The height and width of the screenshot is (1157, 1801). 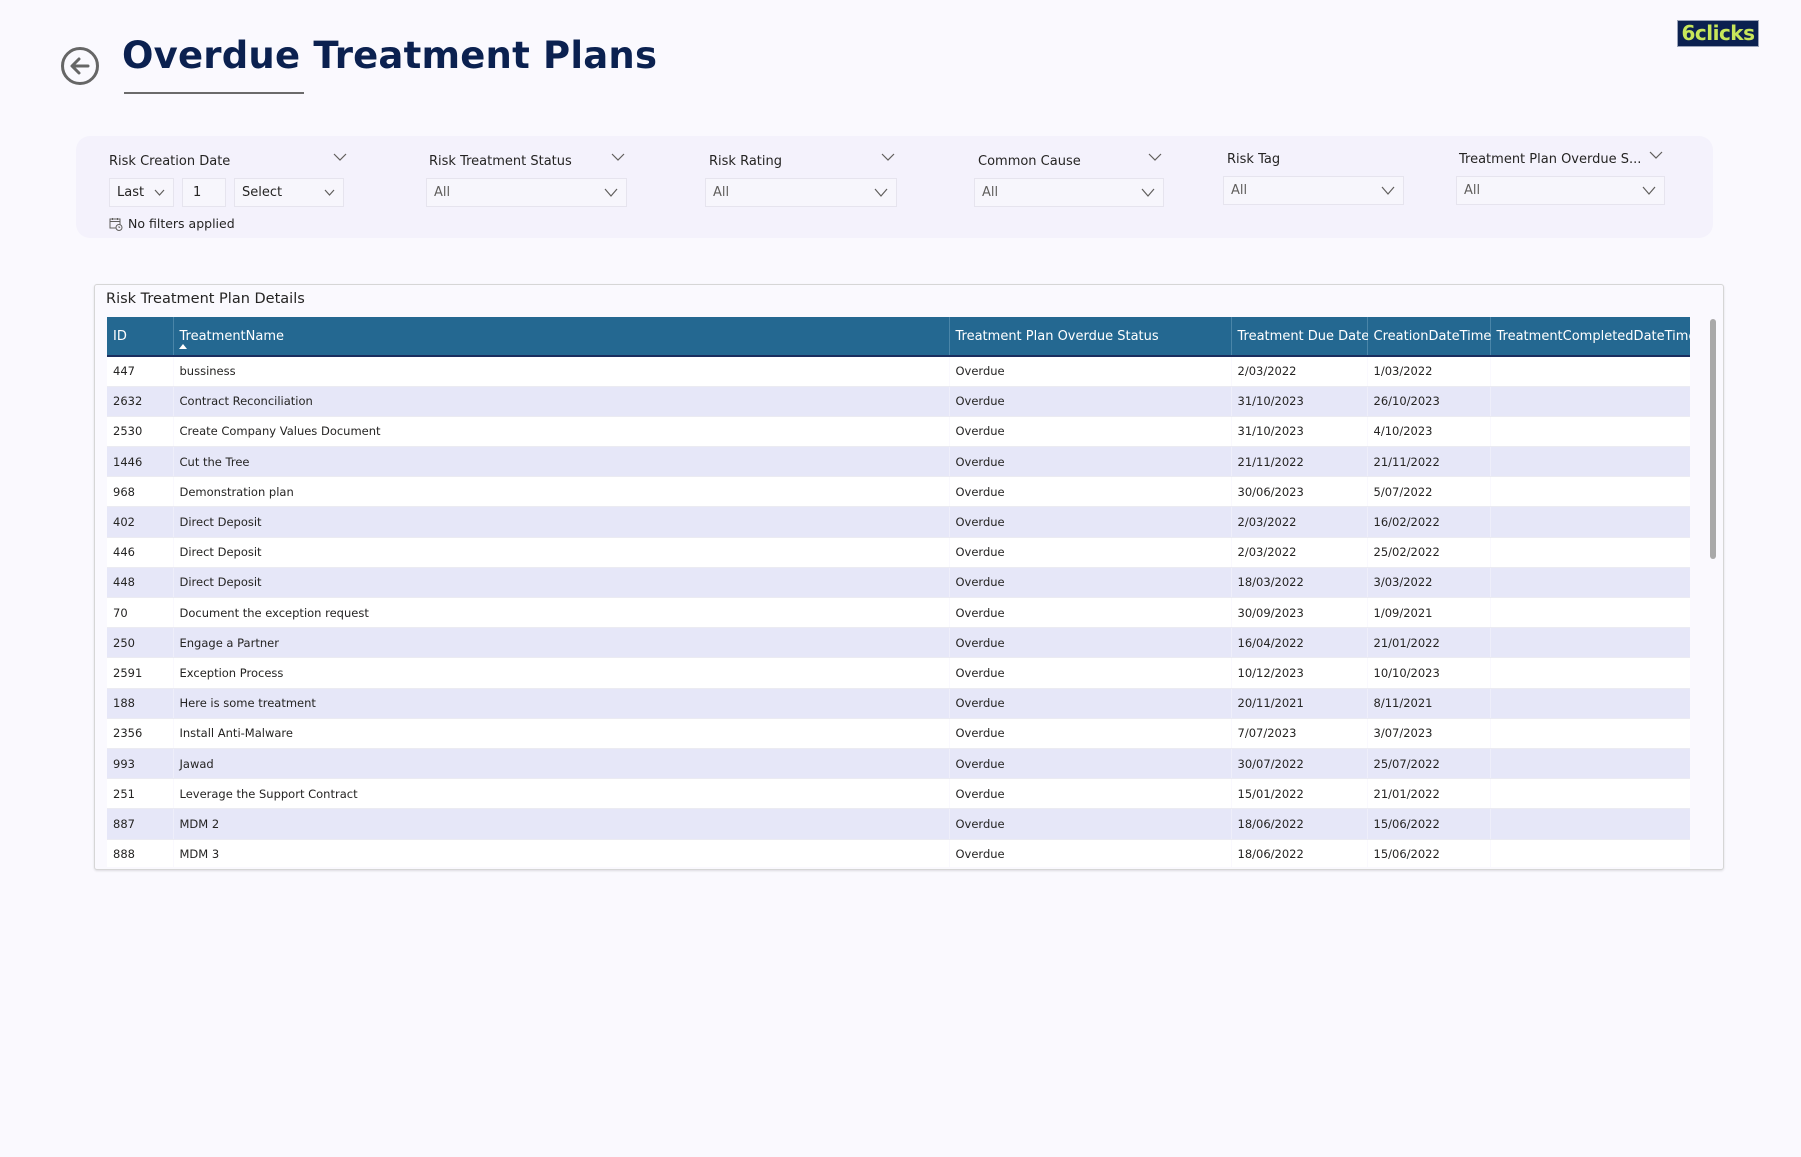 What do you see at coordinates (1429, 824) in the screenshot?
I see `cell-creation-date: 15/06/2022` at bounding box center [1429, 824].